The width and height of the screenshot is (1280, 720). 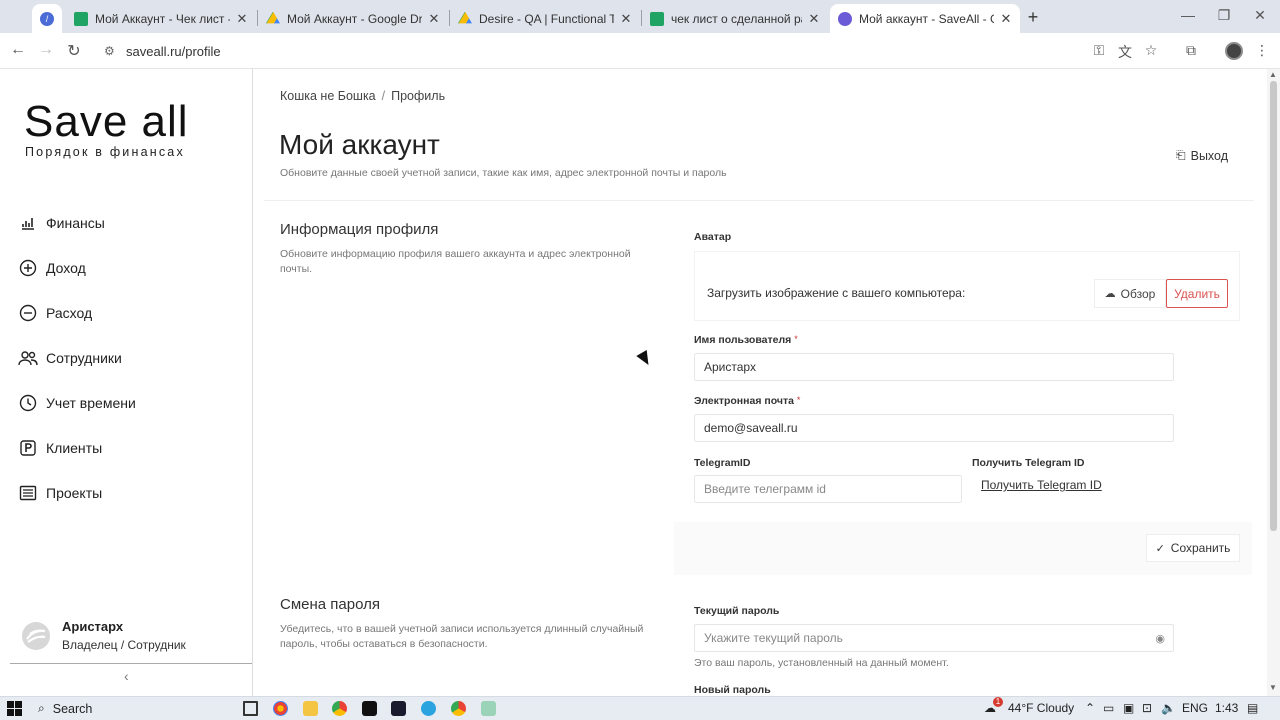 What do you see at coordinates (77, 403) in the screenshot?
I see `sidebar-item-time-tracking: Учет времени` at bounding box center [77, 403].